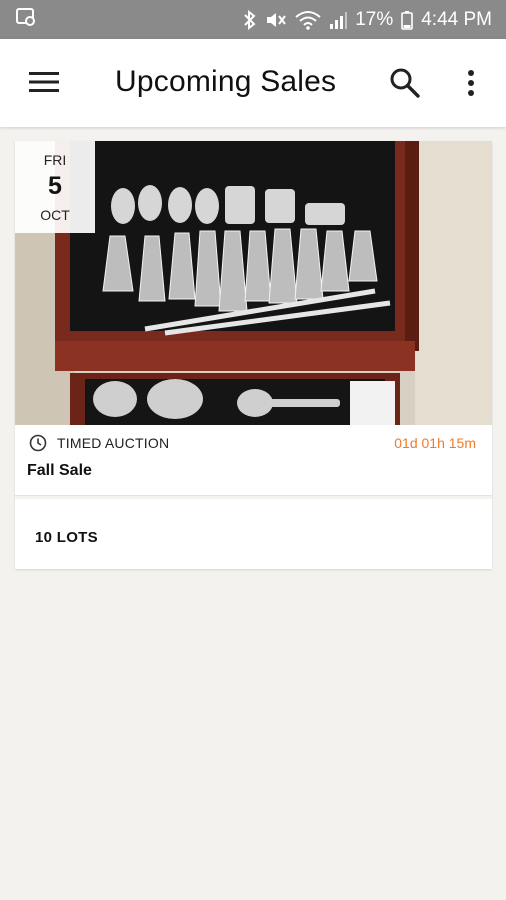 Image resolution: width=506 pixels, height=900 pixels. Describe the element at coordinates (308, 20) in the screenshot. I see `wifi-icon` at that location.